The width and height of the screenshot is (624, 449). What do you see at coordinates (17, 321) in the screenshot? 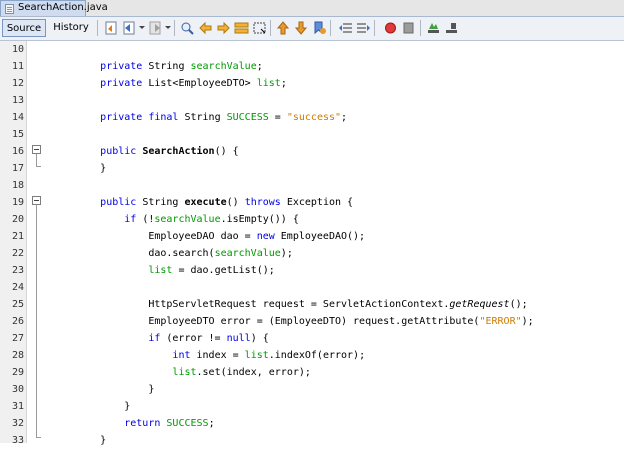
I see `line-number: 26` at bounding box center [17, 321].